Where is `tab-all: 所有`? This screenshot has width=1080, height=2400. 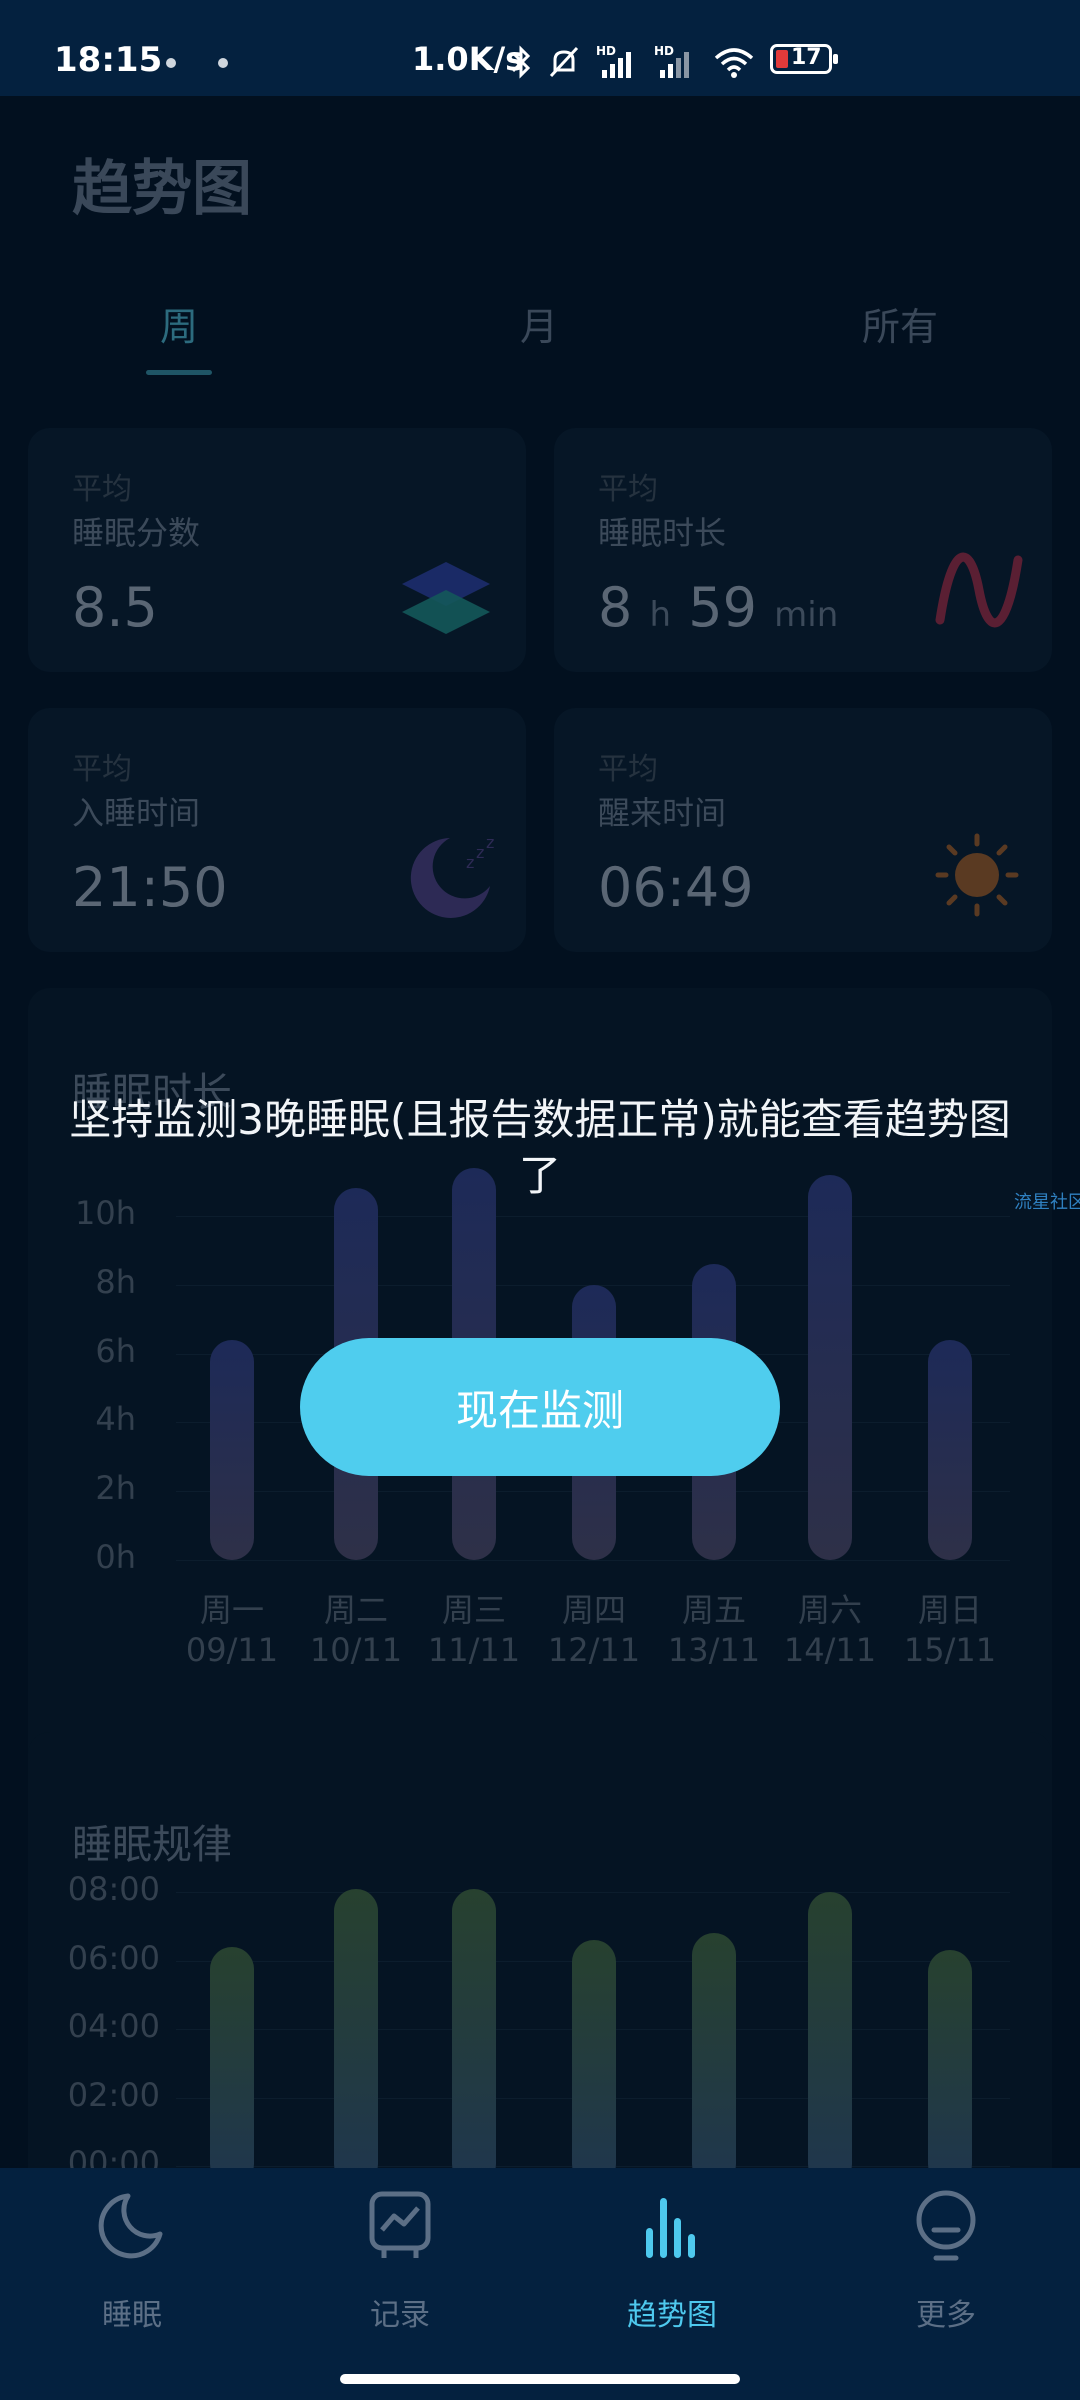
tab-all: 所有 is located at coordinates (900, 323).